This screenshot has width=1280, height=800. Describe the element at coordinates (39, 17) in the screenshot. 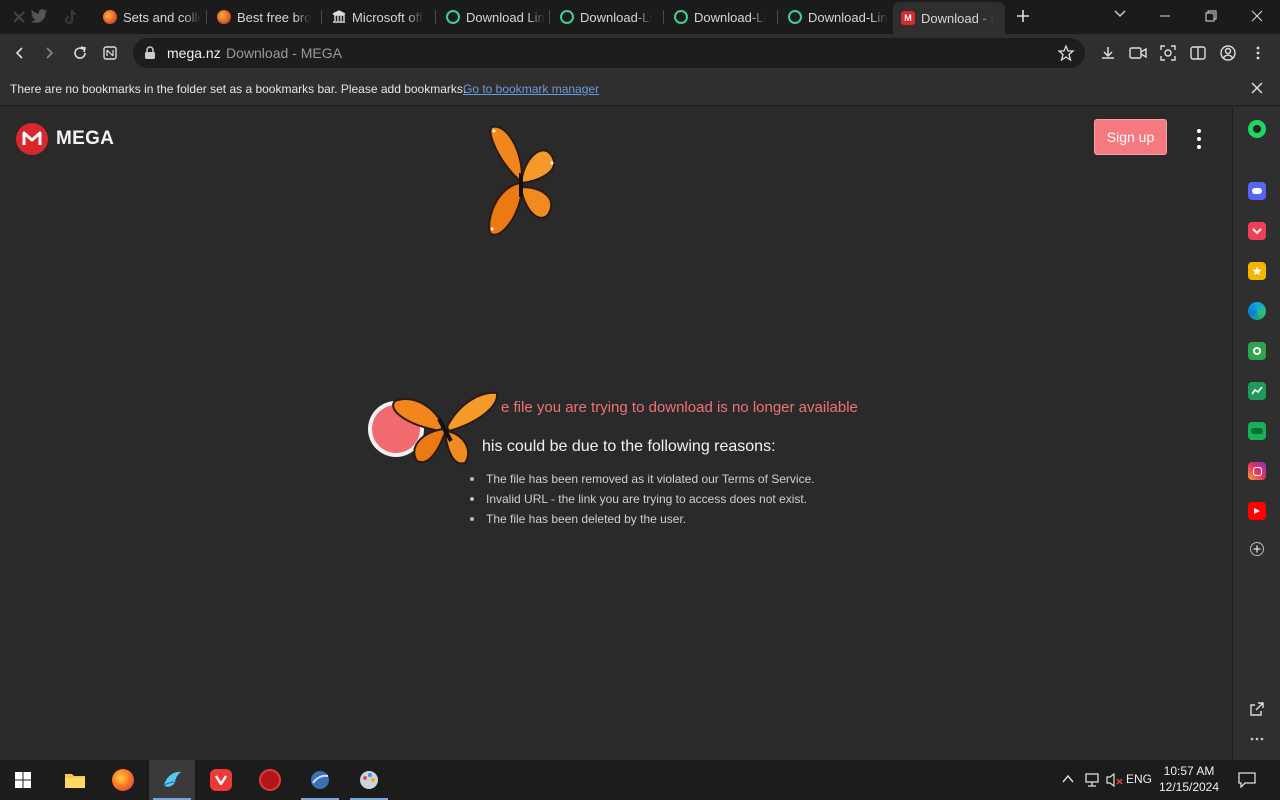

I see `pinned-tab-twitter` at that location.